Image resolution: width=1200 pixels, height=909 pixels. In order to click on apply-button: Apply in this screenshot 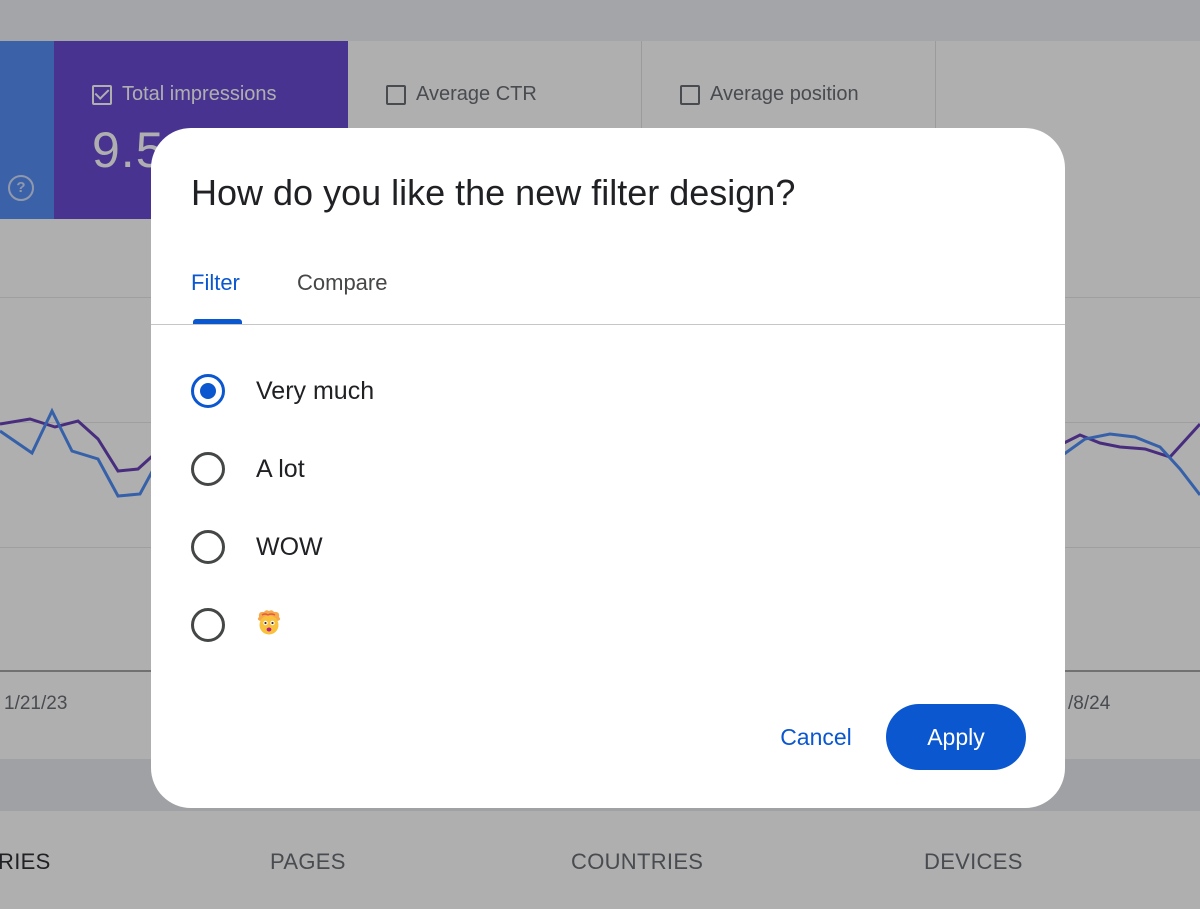, I will do `click(956, 737)`.